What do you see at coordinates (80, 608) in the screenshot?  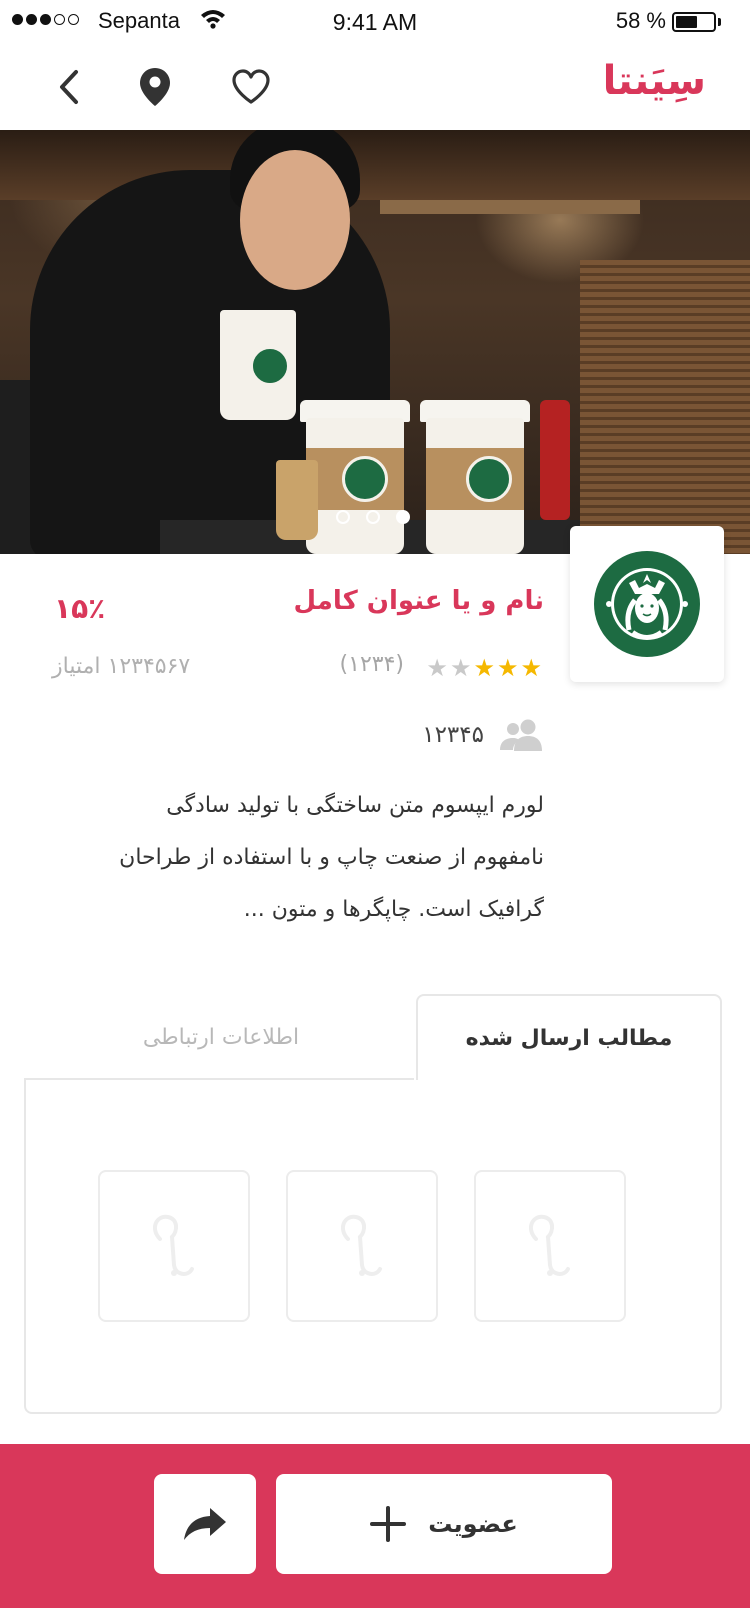 I see `discount-badge: ۱۵٪` at bounding box center [80, 608].